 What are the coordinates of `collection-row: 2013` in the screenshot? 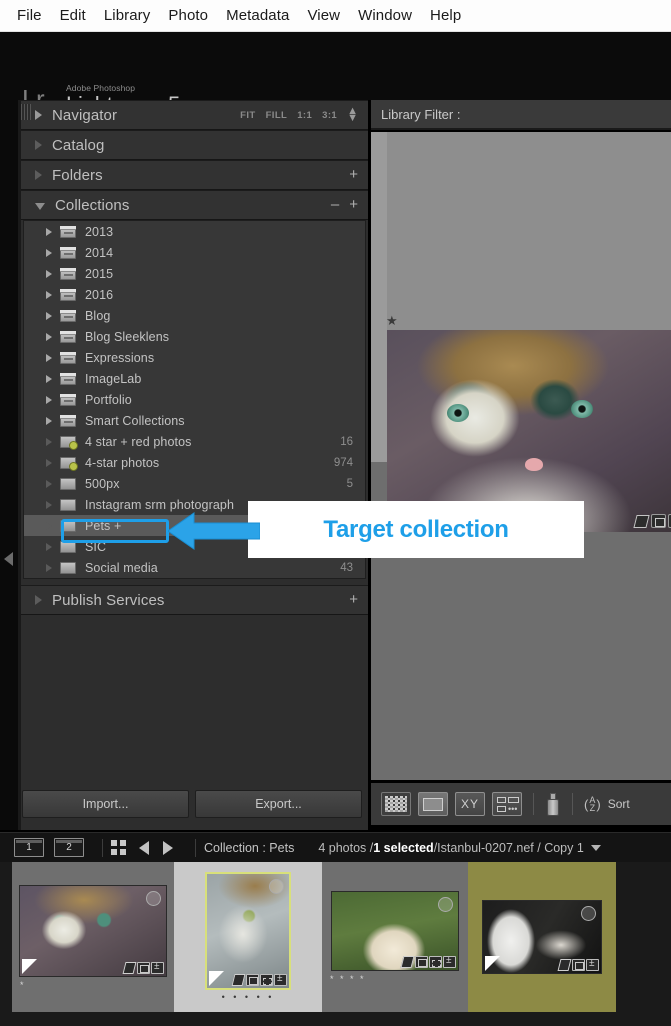 It's located at (194, 231).